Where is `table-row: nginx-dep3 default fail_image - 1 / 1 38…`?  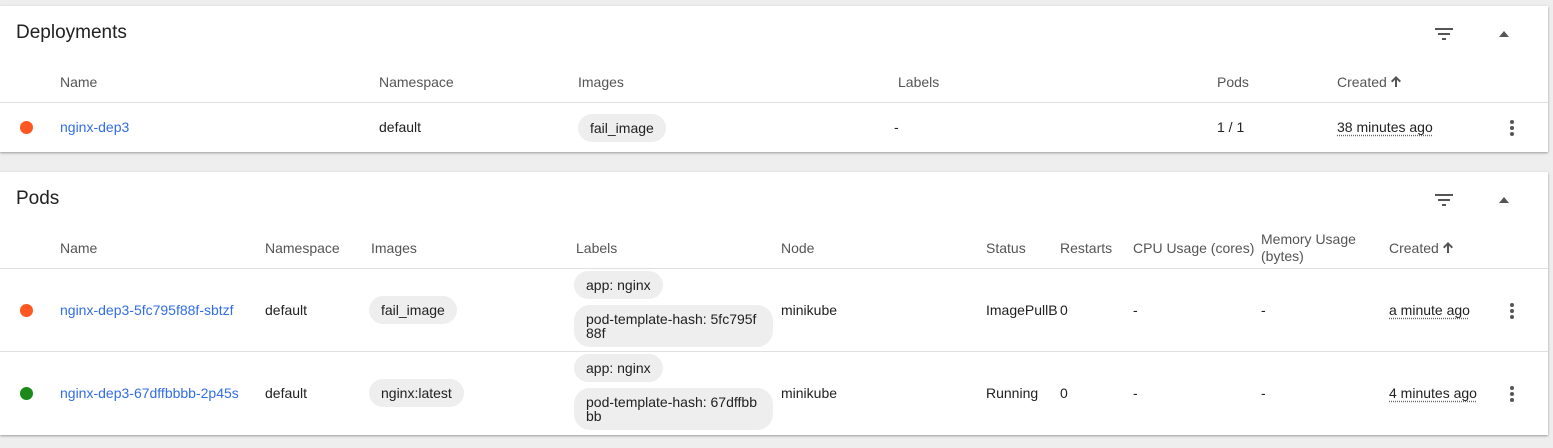
table-row: nginx-dep3 default fail_image - 1 / 1 38… is located at coordinates (774, 127).